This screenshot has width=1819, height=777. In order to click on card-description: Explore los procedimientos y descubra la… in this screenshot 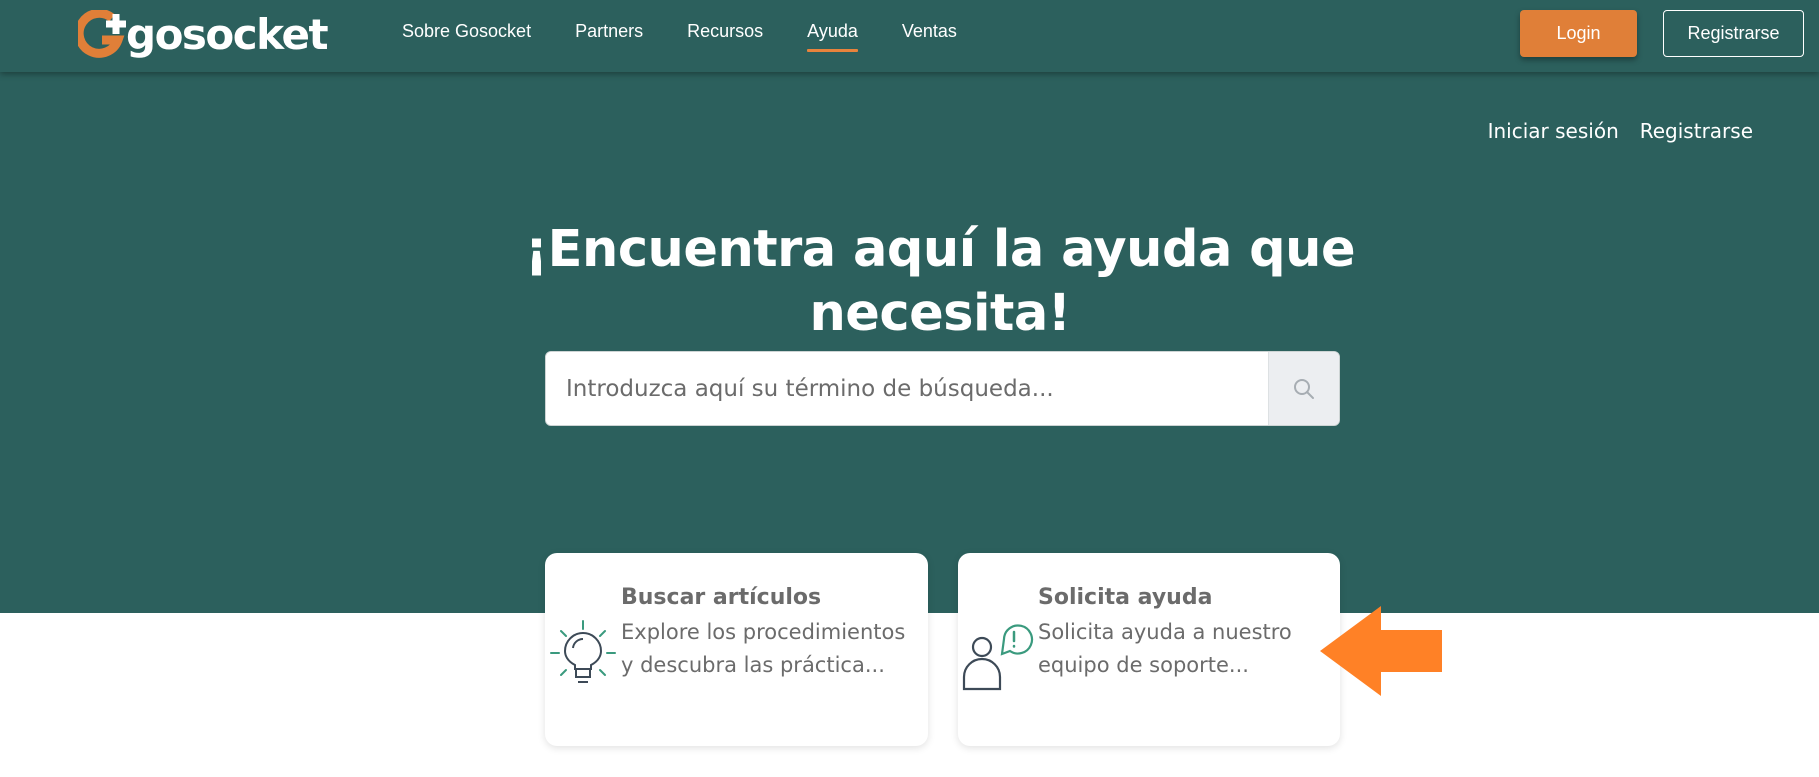, I will do `click(763, 648)`.